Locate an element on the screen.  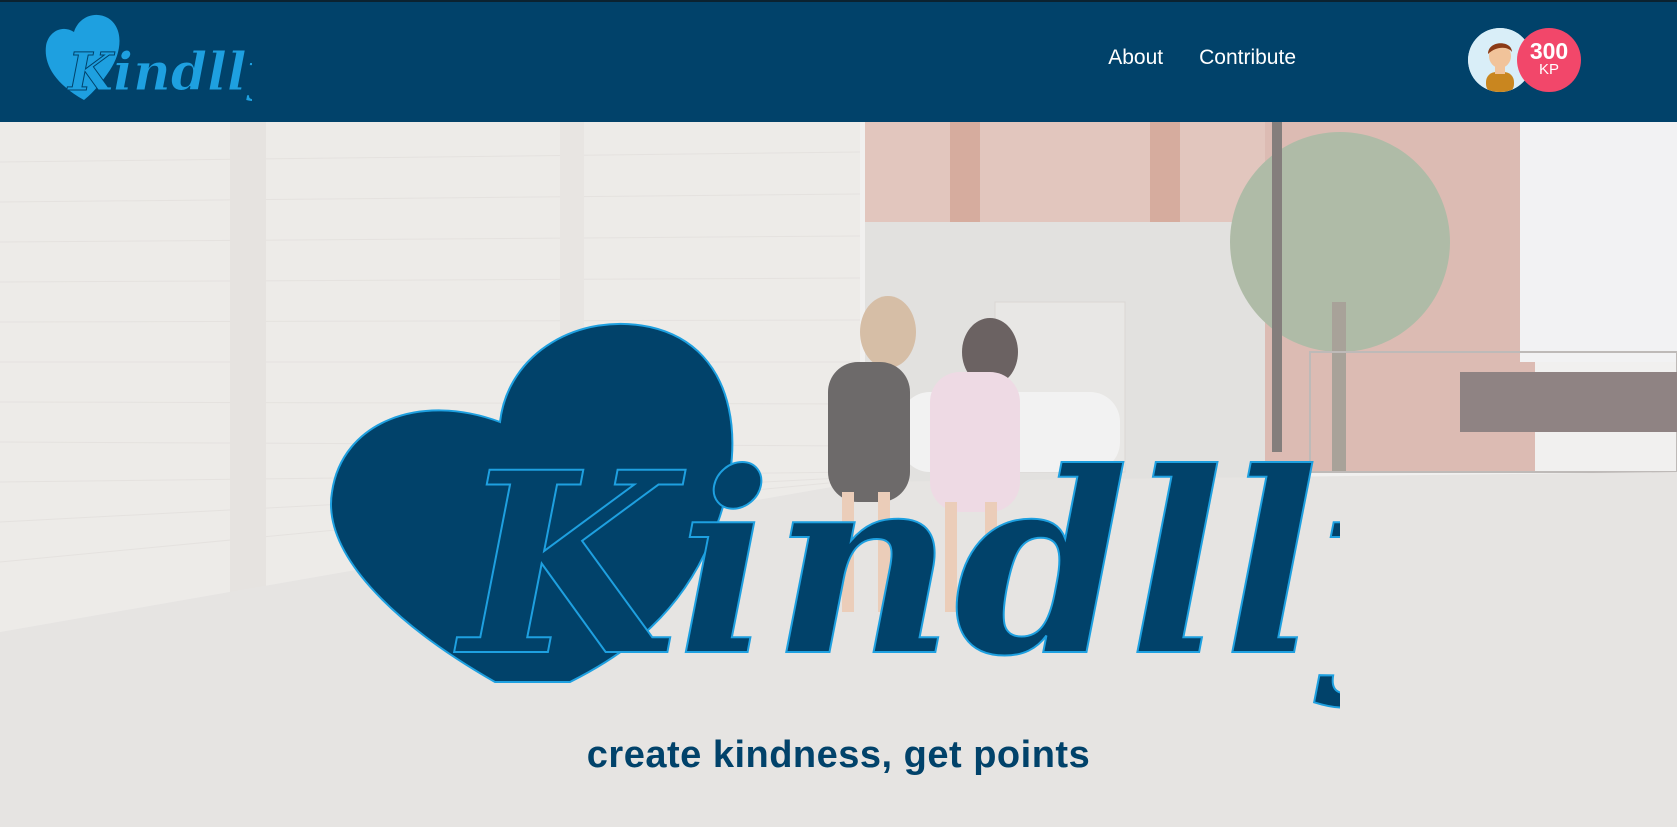
points-badge: 300 KP is located at coordinates (1549, 60).